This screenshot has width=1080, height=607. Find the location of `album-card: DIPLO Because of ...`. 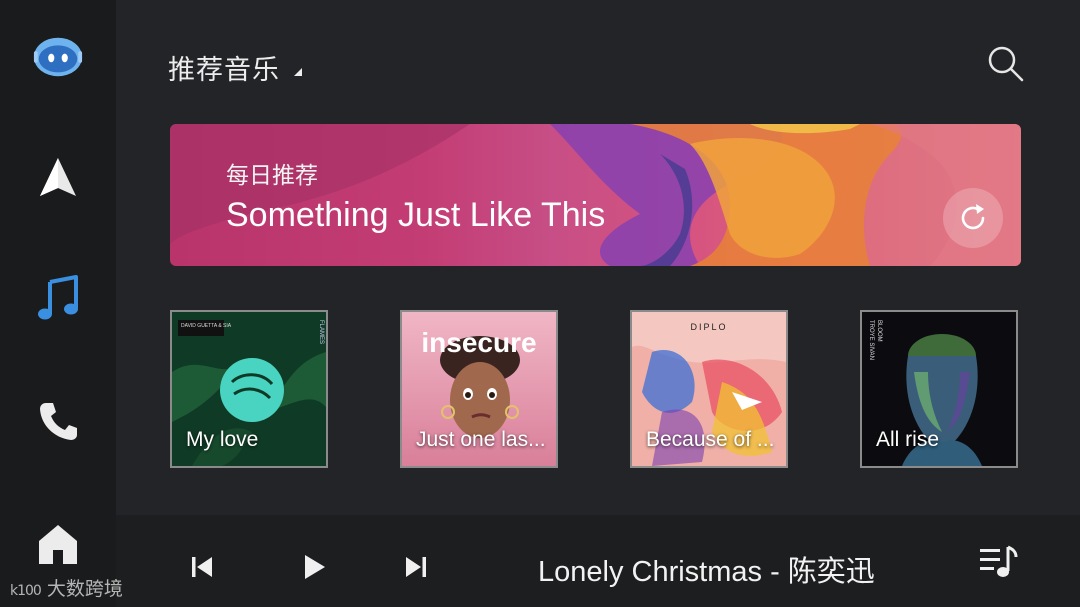

album-card: DIPLO Because of ... is located at coordinates (709, 389).